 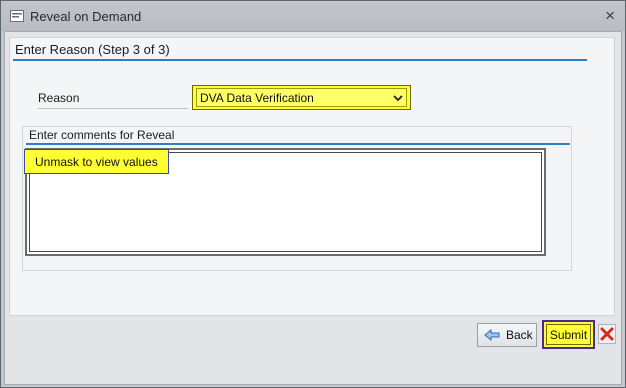 I want to click on comments-divider, so click(x=298, y=144).